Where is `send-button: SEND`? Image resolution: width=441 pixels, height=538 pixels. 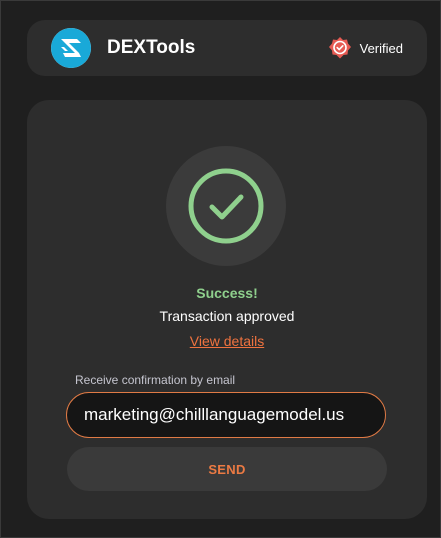
send-button: SEND is located at coordinates (227, 469).